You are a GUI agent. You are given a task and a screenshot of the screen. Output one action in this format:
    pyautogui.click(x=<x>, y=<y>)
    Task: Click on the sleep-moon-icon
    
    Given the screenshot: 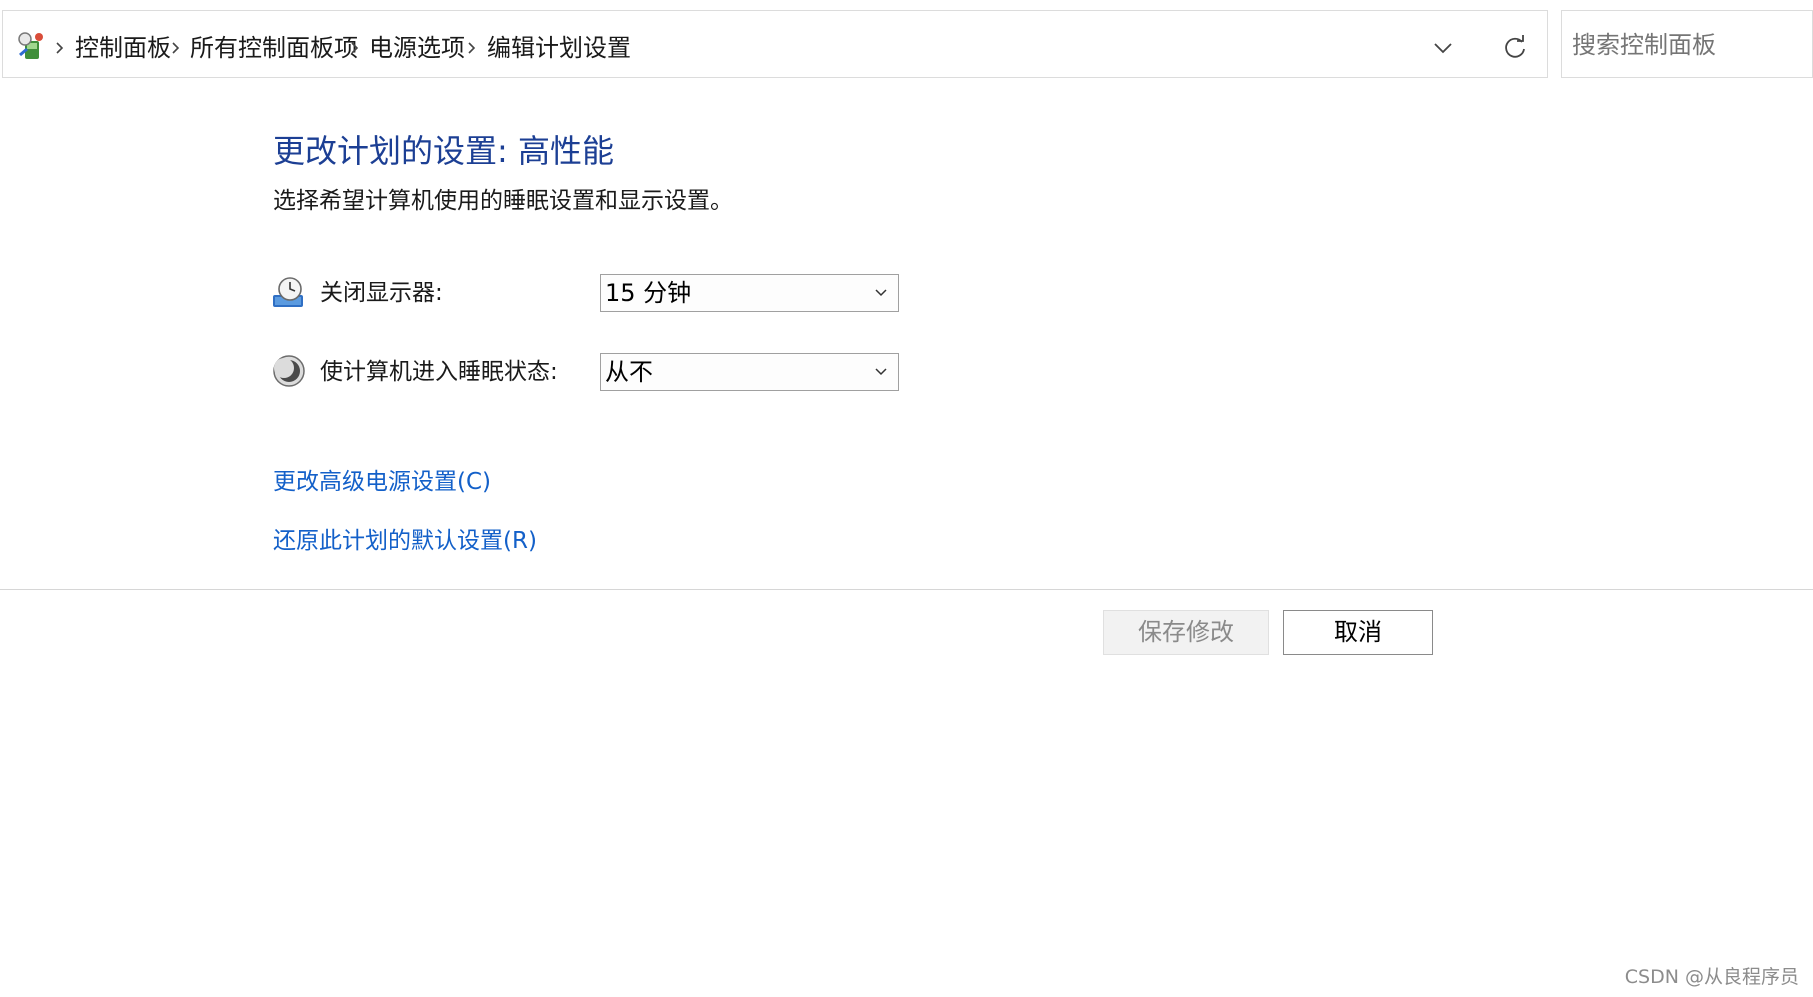 What is the action you would take?
    pyautogui.click(x=289, y=371)
    